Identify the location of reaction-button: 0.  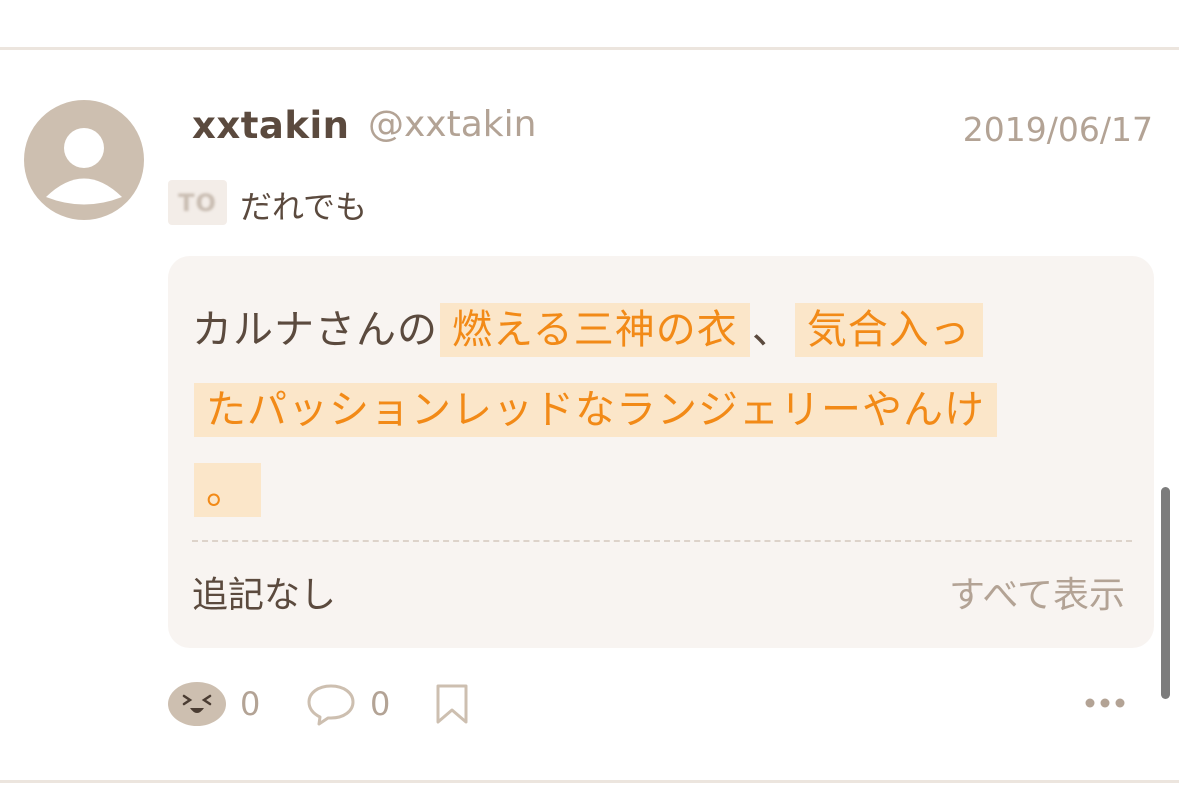
(214, 704).